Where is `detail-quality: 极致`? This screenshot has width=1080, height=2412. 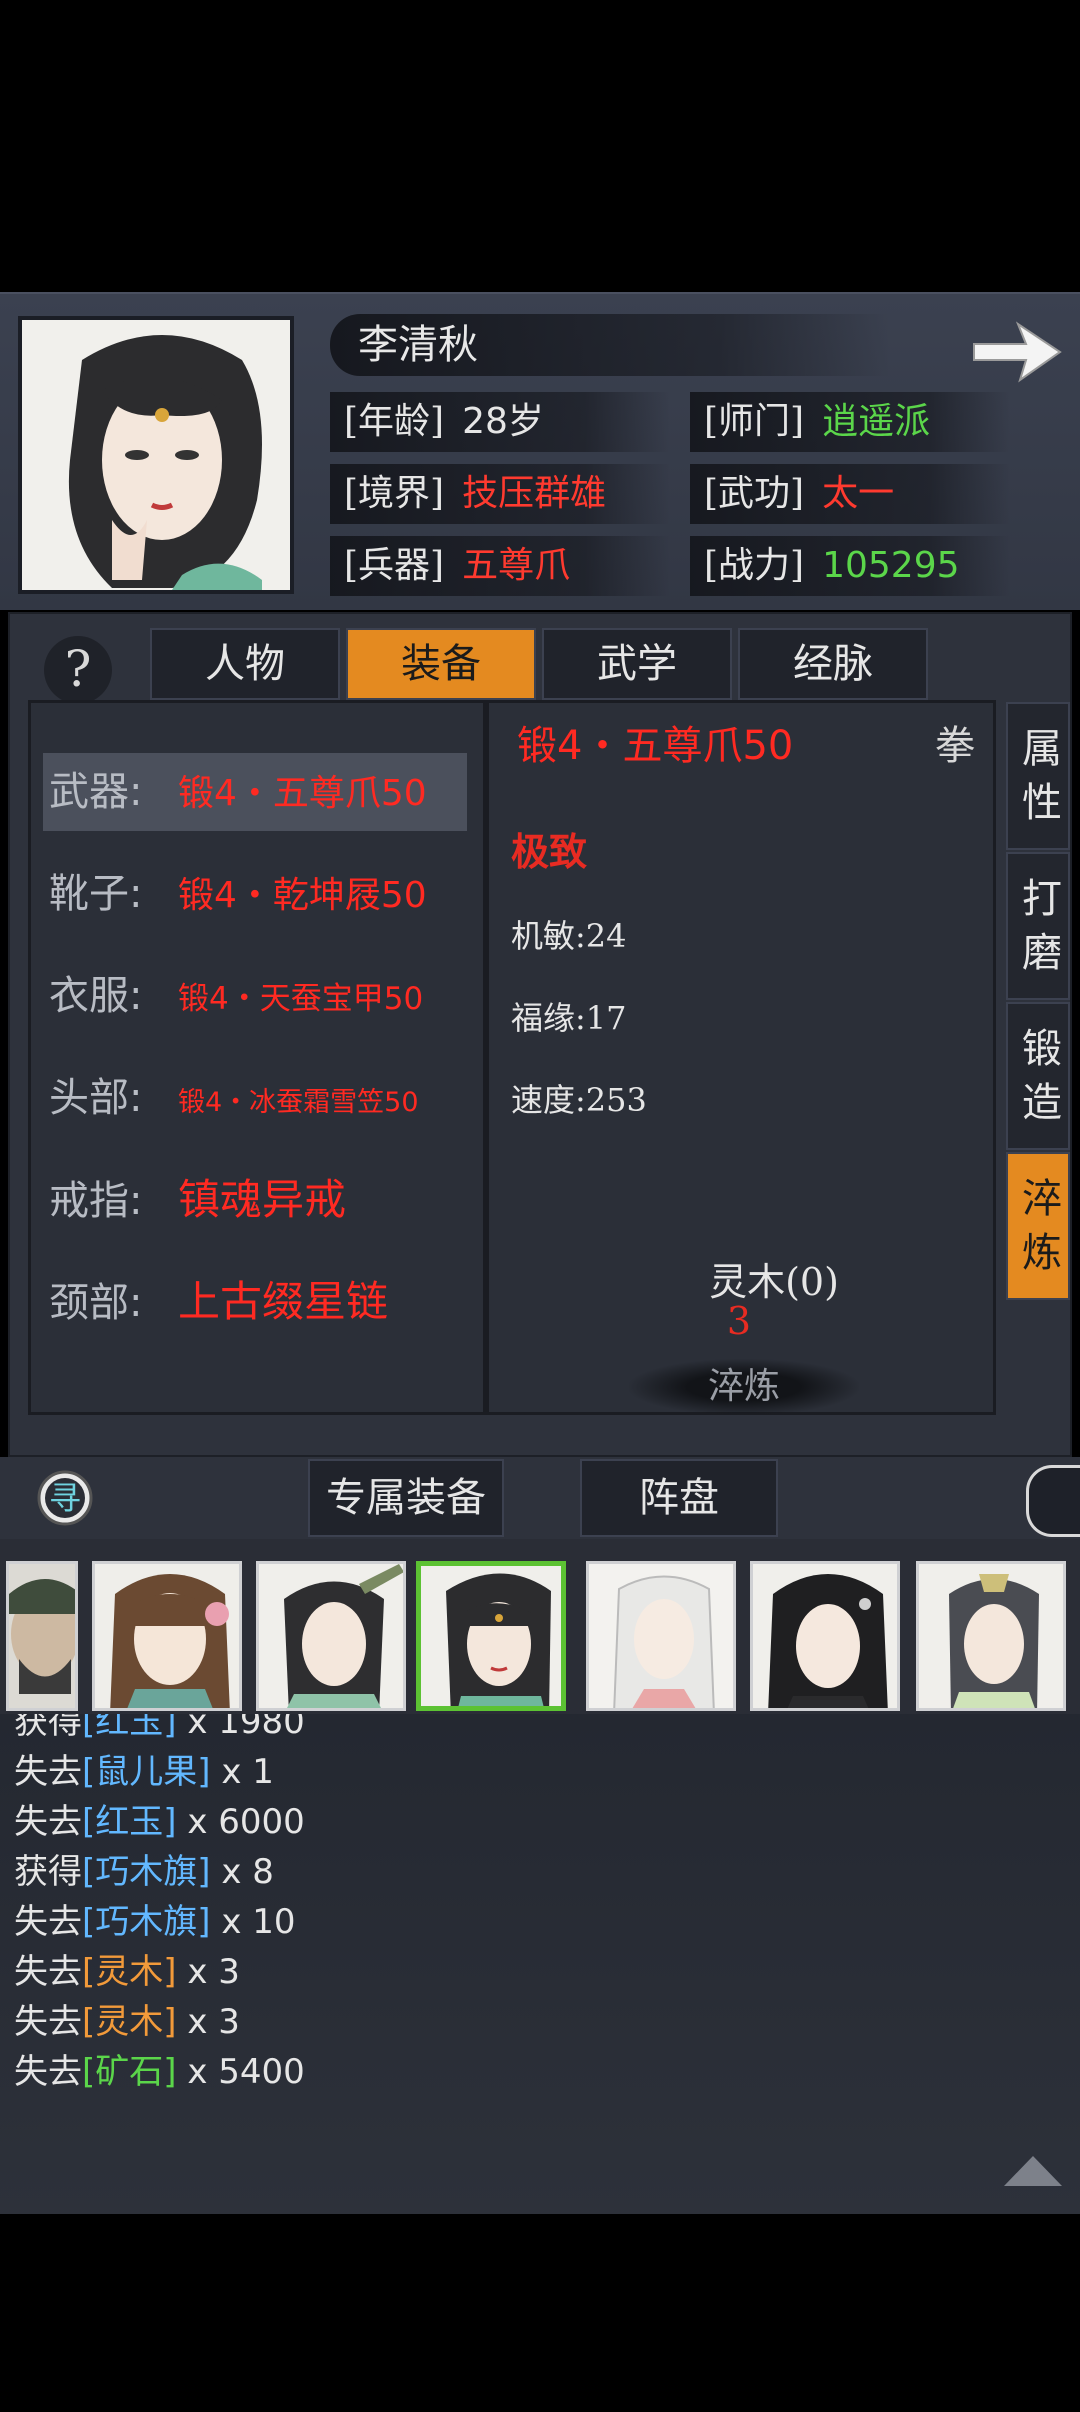
detail-quality: 极致 is located at coordinates (549, 851).